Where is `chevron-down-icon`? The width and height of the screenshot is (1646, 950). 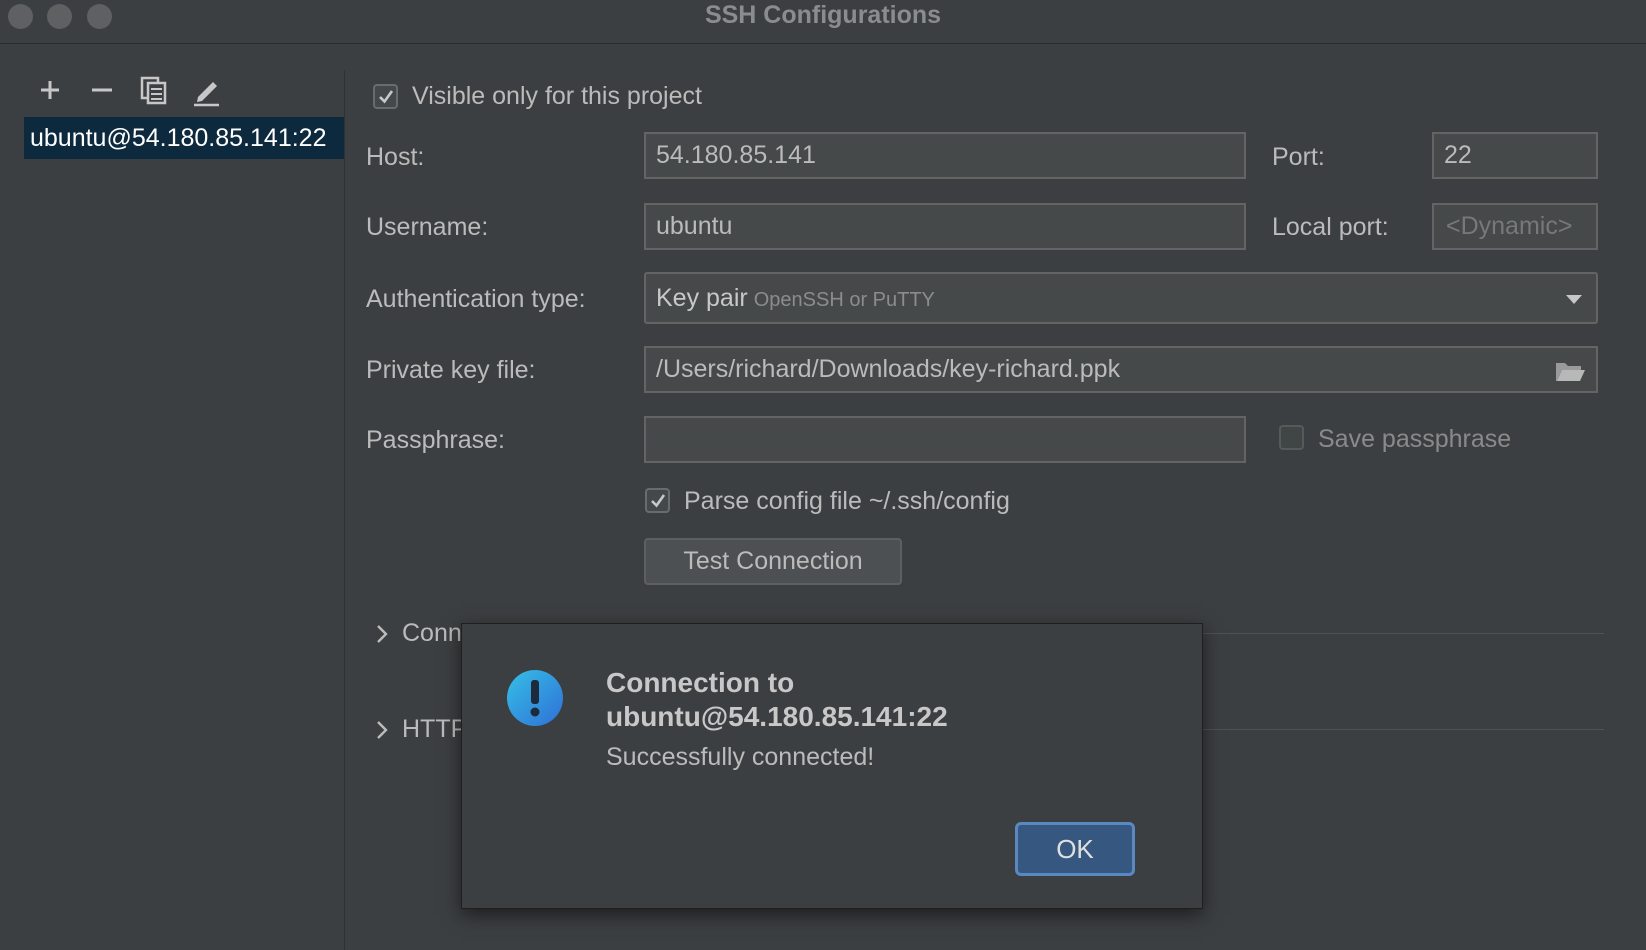
chevron-down-icon is located at coordinates (1574, 299).